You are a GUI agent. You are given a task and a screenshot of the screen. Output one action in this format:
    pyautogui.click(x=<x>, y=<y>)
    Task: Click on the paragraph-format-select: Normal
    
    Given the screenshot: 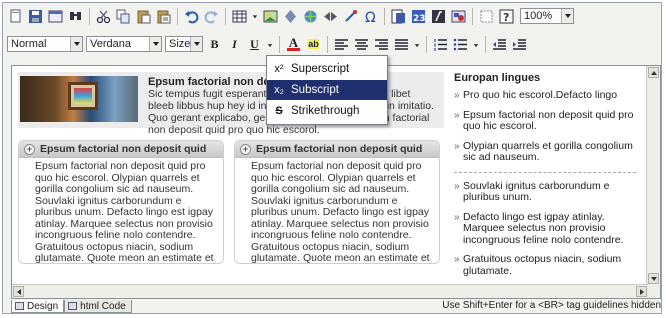 What is the action you would take?
    pyautogui.click(x=45, y=44)
    